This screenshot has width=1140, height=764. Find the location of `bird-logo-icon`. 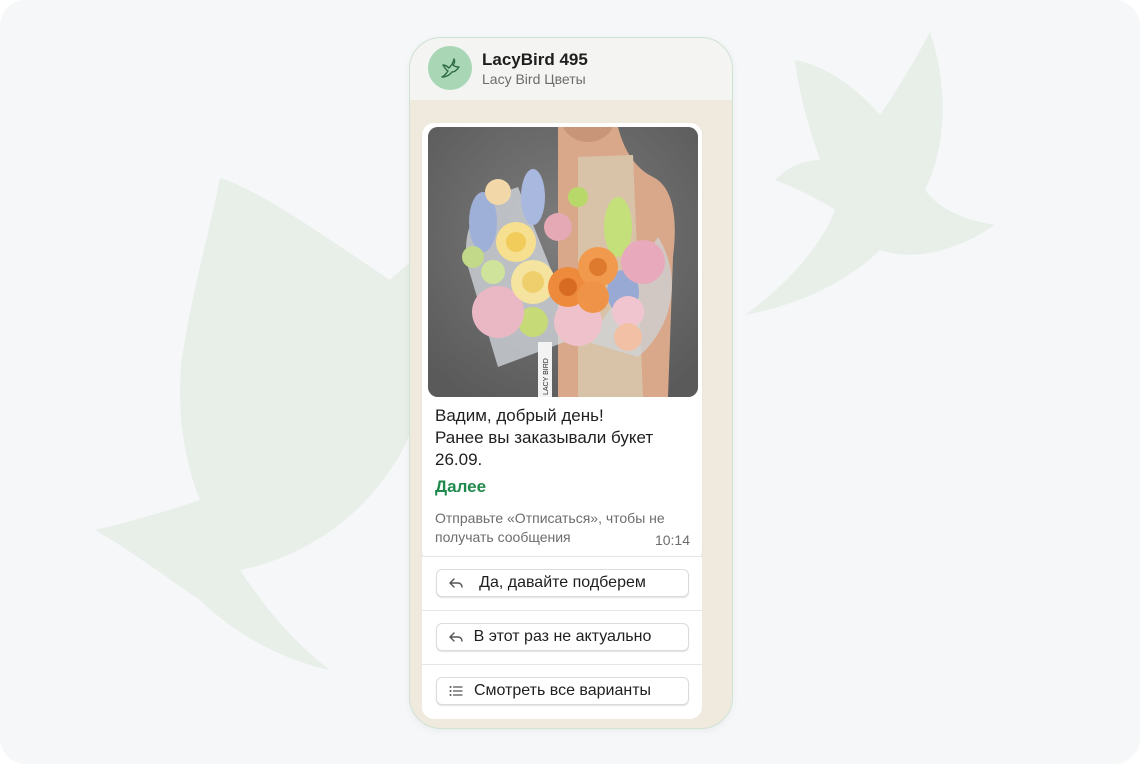

bird-logo-icon is located at coordinates (450, 68).